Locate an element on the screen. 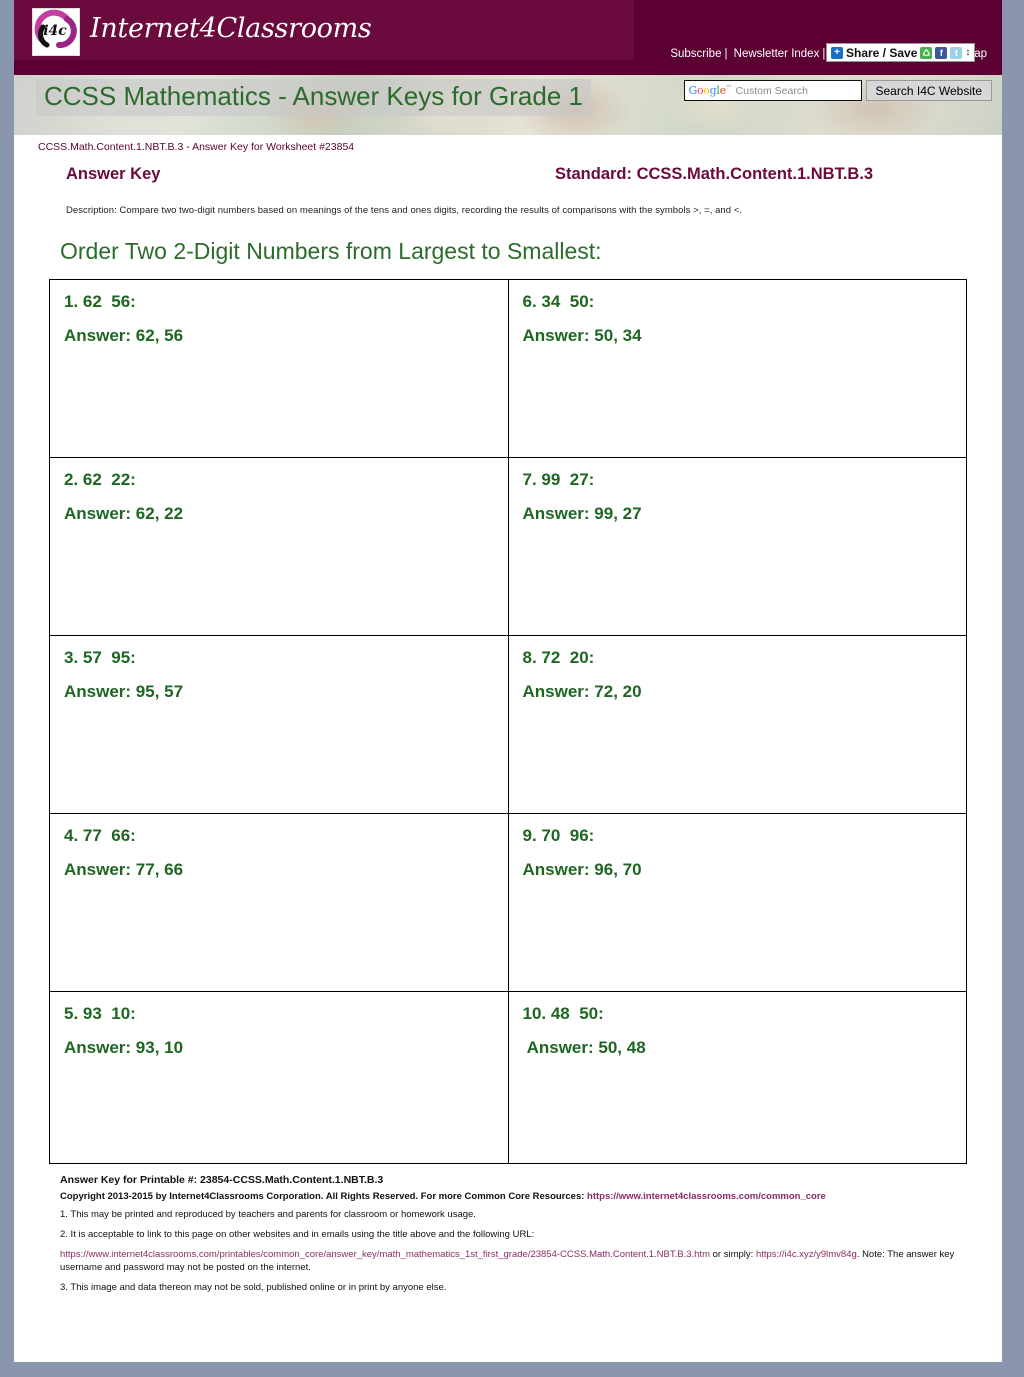 This screenshot has width=1024, height=1377. brand-name: Internet4Classrooms is located at coordinates (231, 28).